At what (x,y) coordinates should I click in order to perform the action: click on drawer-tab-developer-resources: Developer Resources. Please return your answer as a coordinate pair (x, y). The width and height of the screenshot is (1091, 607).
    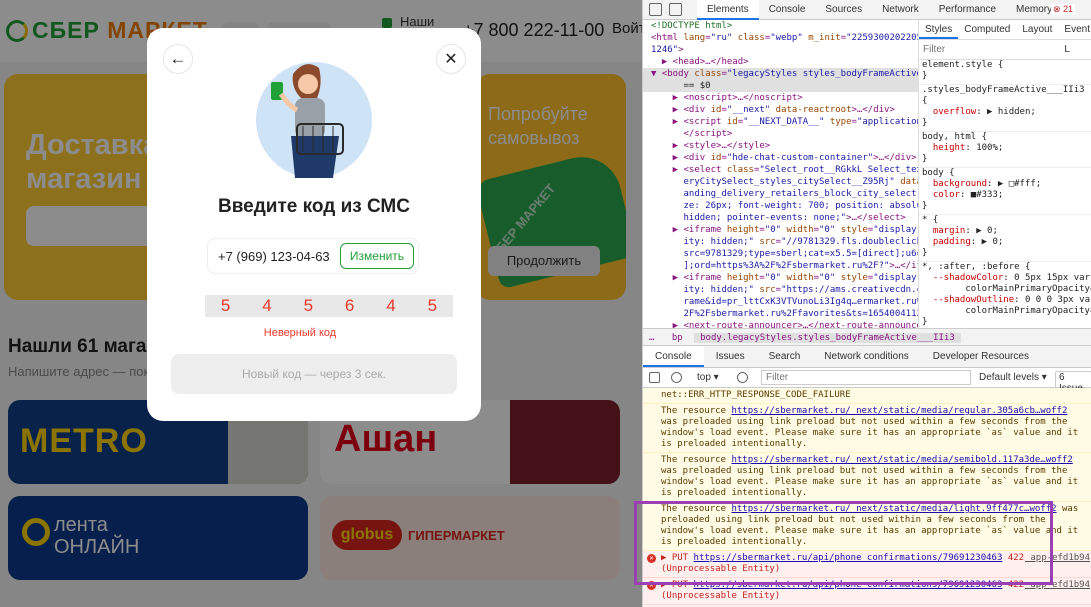
    Looking at the image, I should click on (981, 356).